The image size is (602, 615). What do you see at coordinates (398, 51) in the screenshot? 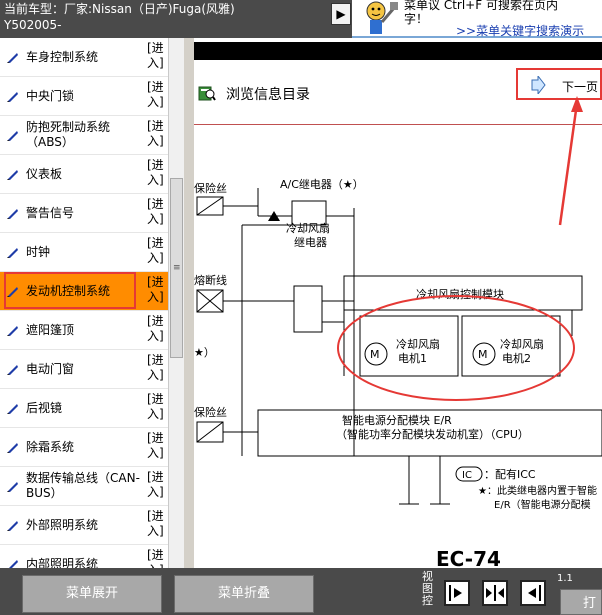
I see `content-toolbar` at bounding box center [398, 51].